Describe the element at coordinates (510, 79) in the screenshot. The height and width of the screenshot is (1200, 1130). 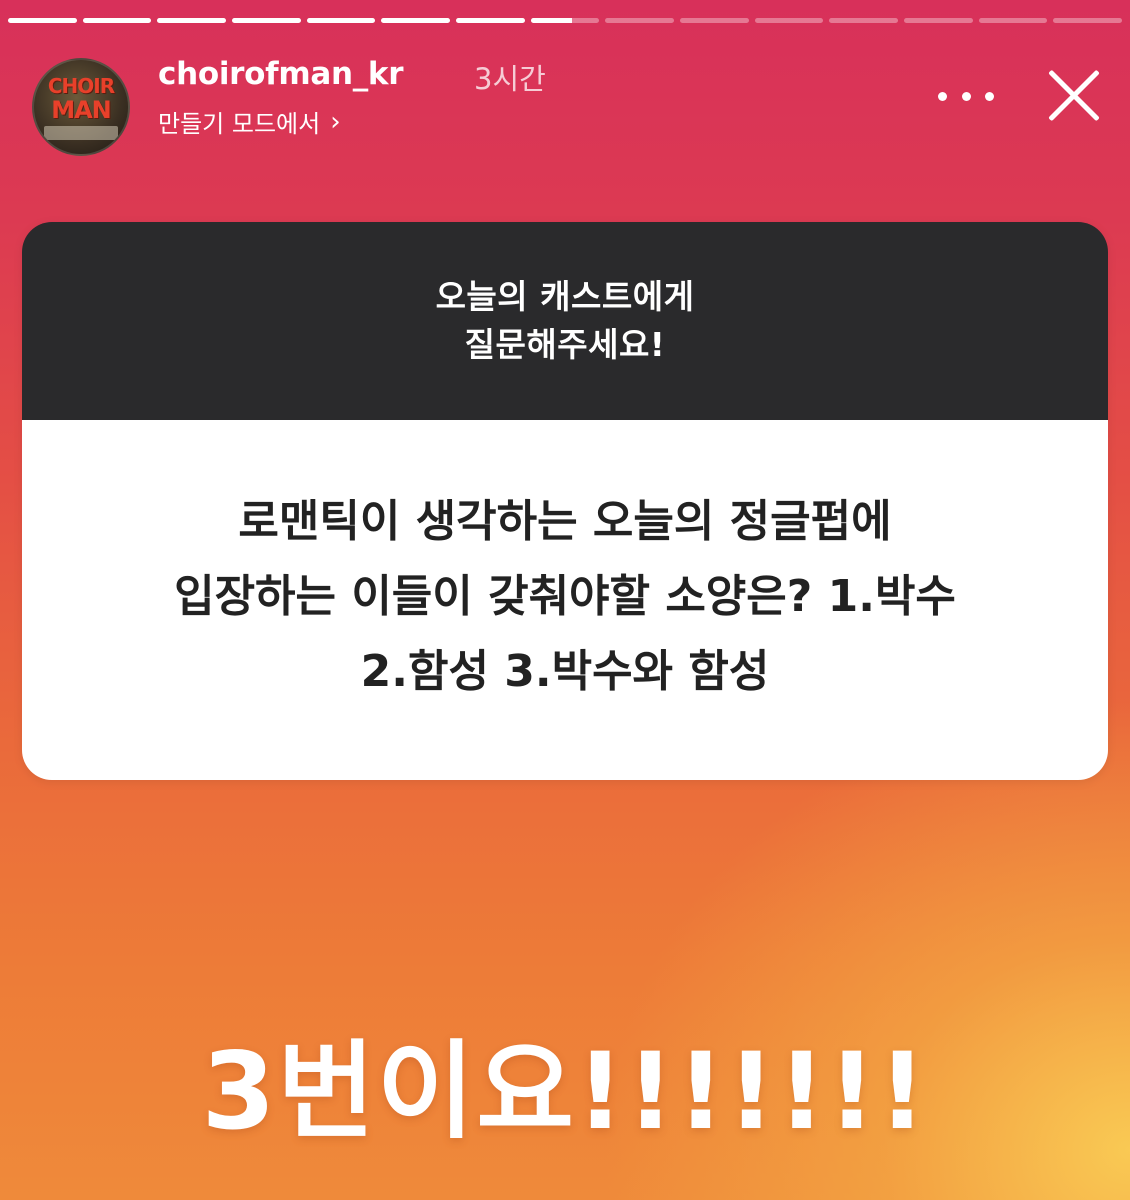
I see `post-time: 3시간` at that location.